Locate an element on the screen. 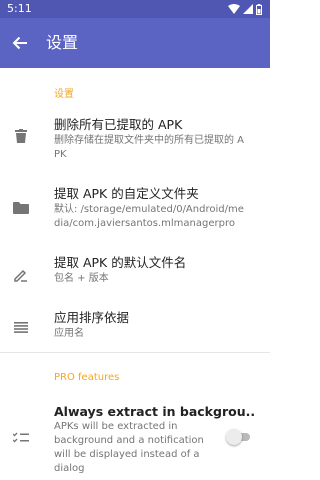 Image resolution: width=320 pixels, height=480 pixels. status-icons is located at coordinates (245, 9).